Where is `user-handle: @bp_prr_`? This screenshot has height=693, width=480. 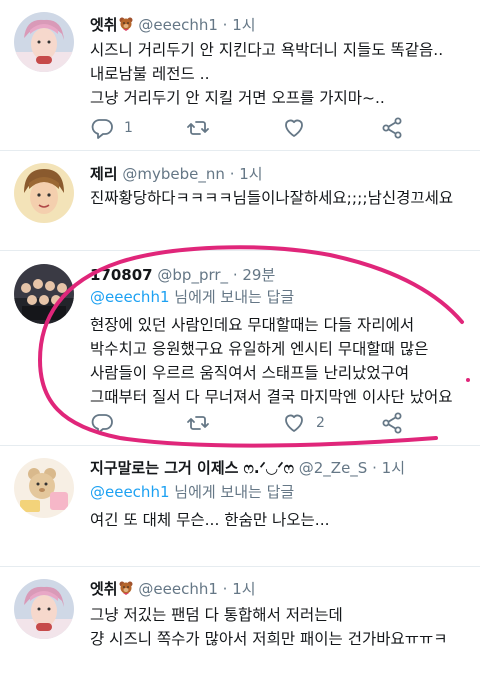 user-handle: @bp_prr_ is located at coordinates (192, 275).